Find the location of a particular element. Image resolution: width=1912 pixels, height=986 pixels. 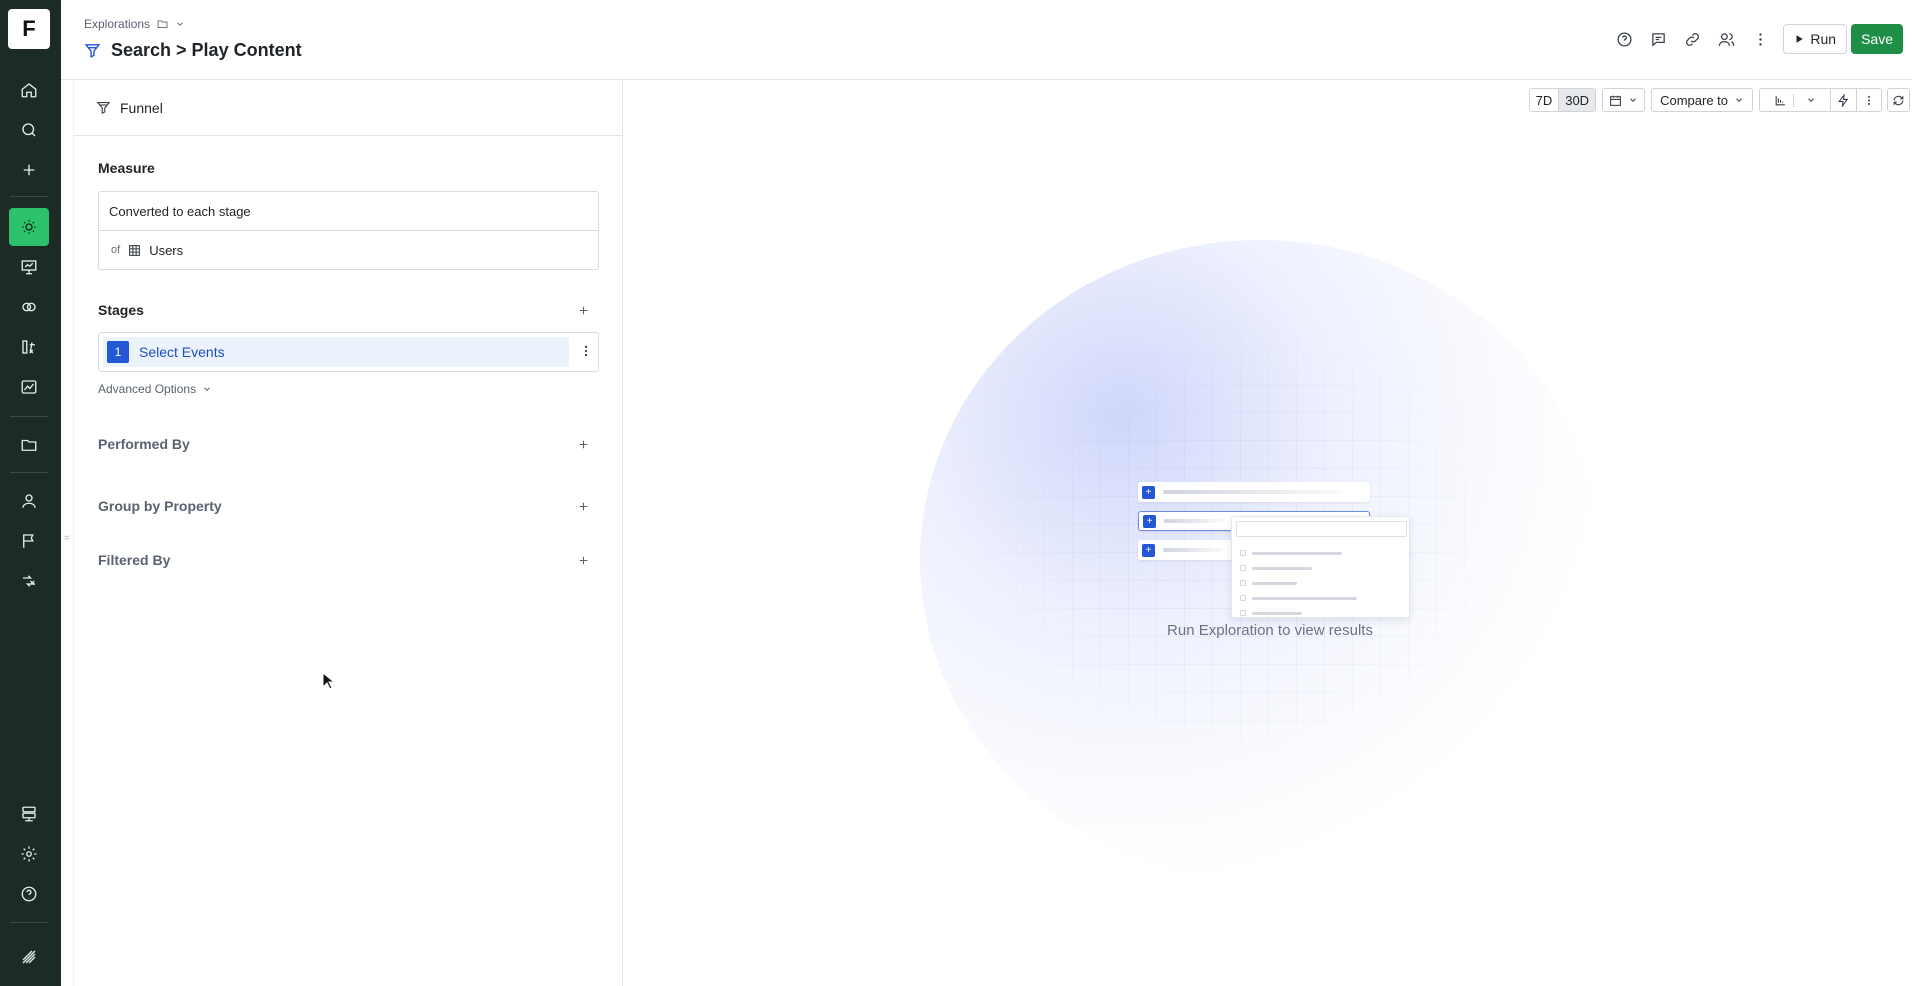

lightbulb-icon is located at coordinates (29, 227).